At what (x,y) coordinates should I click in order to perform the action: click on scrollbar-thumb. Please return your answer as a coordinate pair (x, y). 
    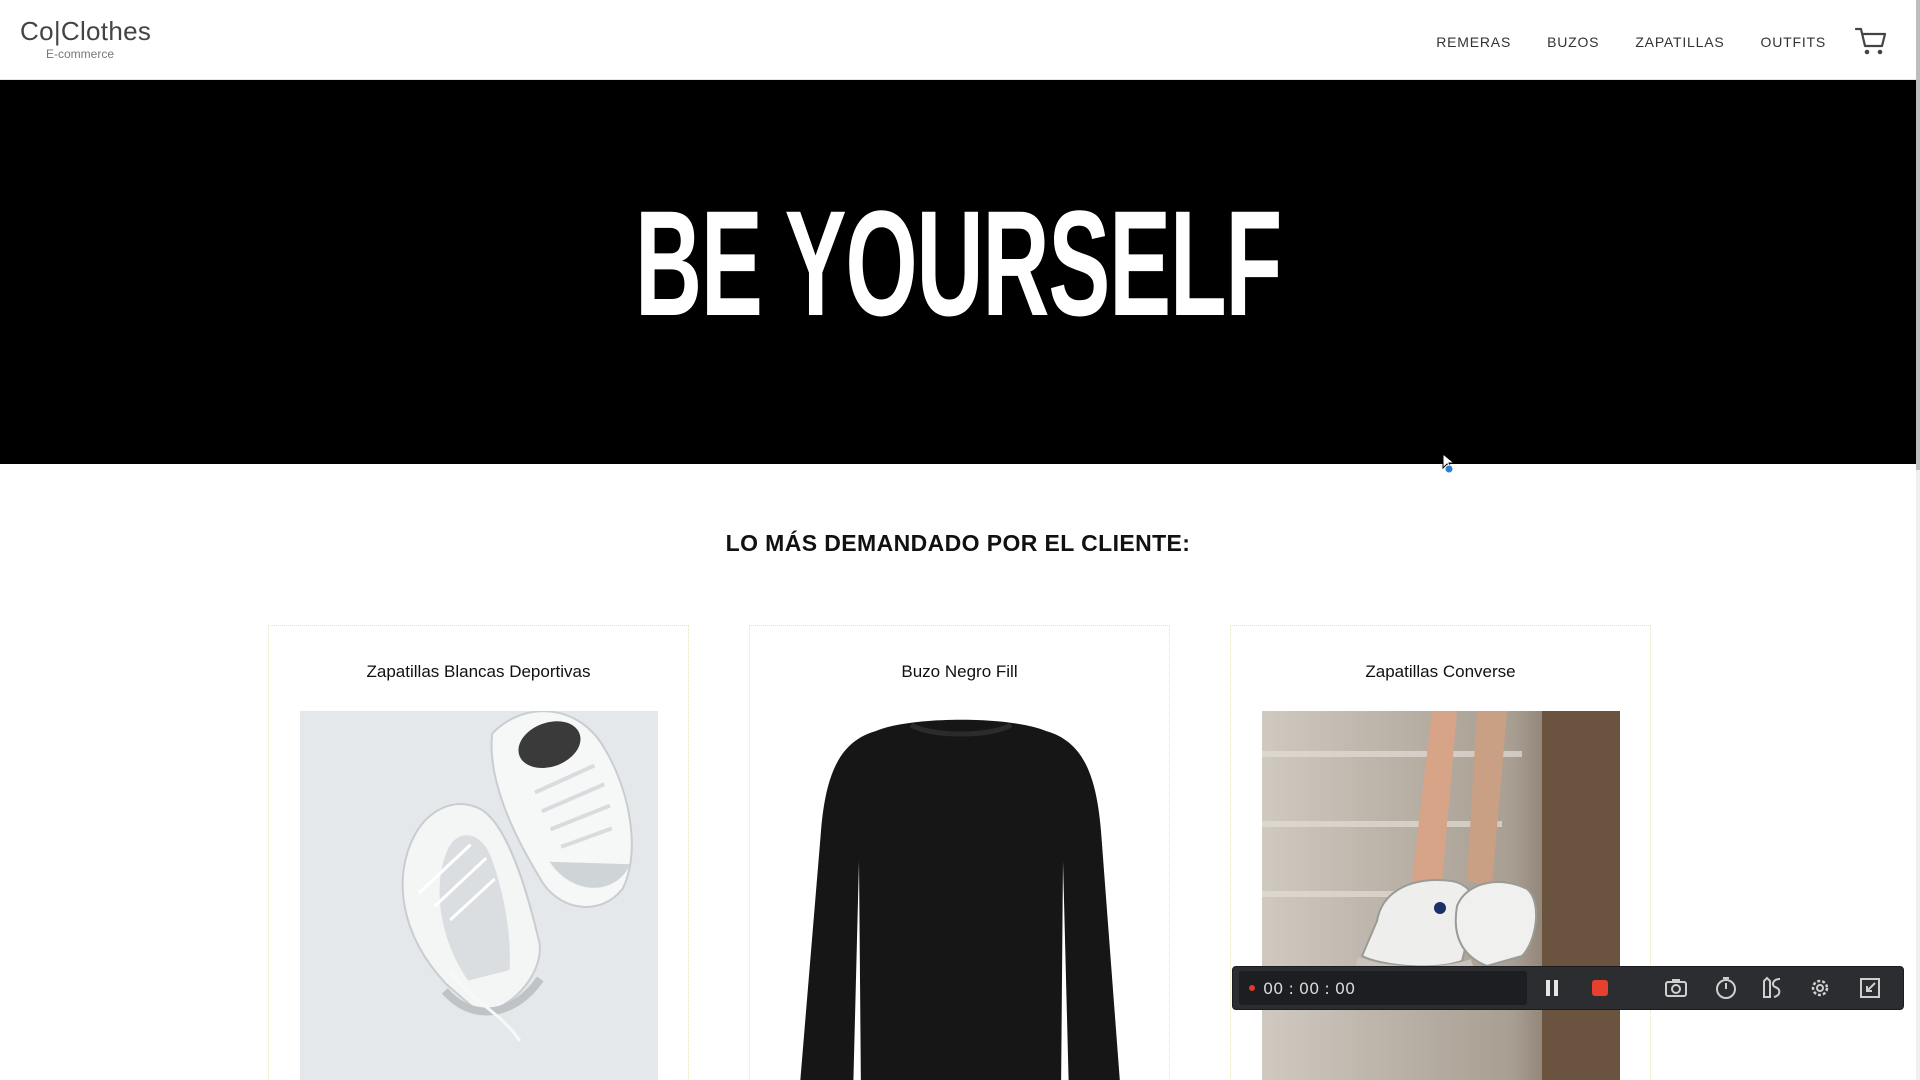
    Looking at the image, I should click on (1918, 235).